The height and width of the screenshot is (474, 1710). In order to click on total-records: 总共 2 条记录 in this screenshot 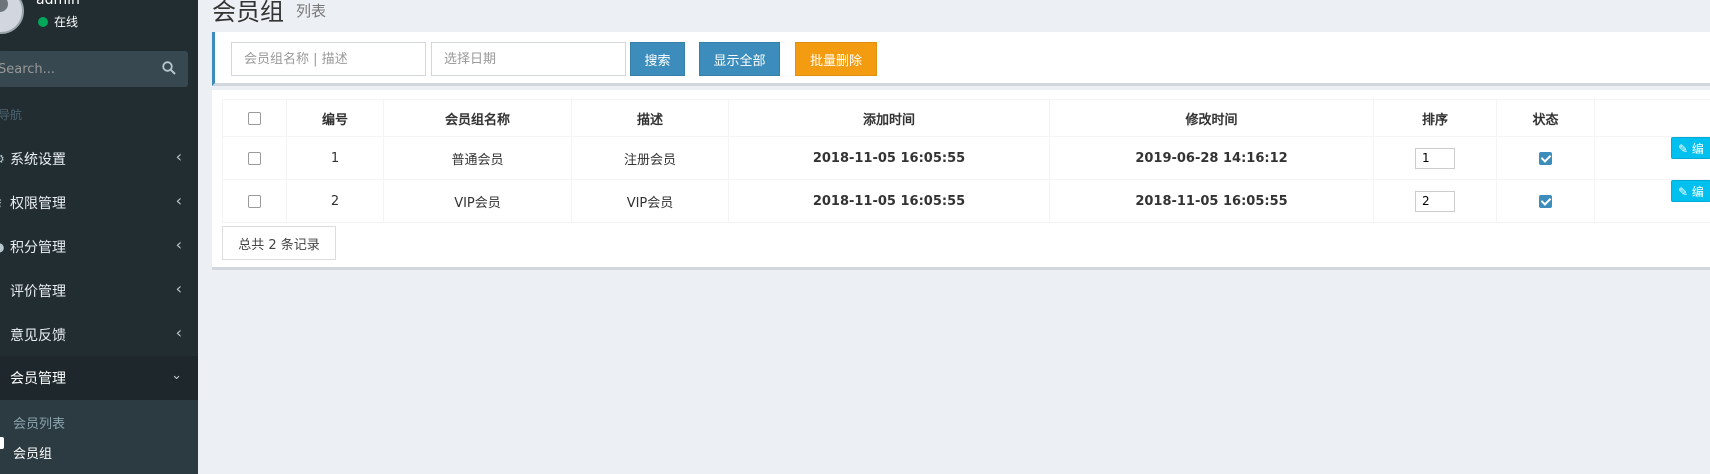, I will do `click(279, 243)`.